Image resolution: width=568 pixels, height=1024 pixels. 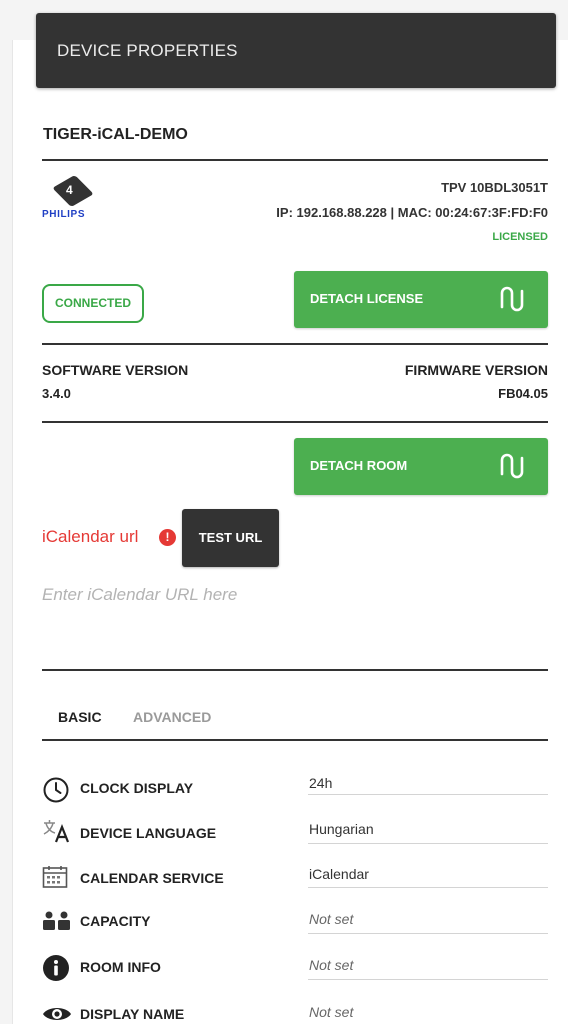 I want to click on tab-advanced: ADVANCED, so click(x=172, y=717).